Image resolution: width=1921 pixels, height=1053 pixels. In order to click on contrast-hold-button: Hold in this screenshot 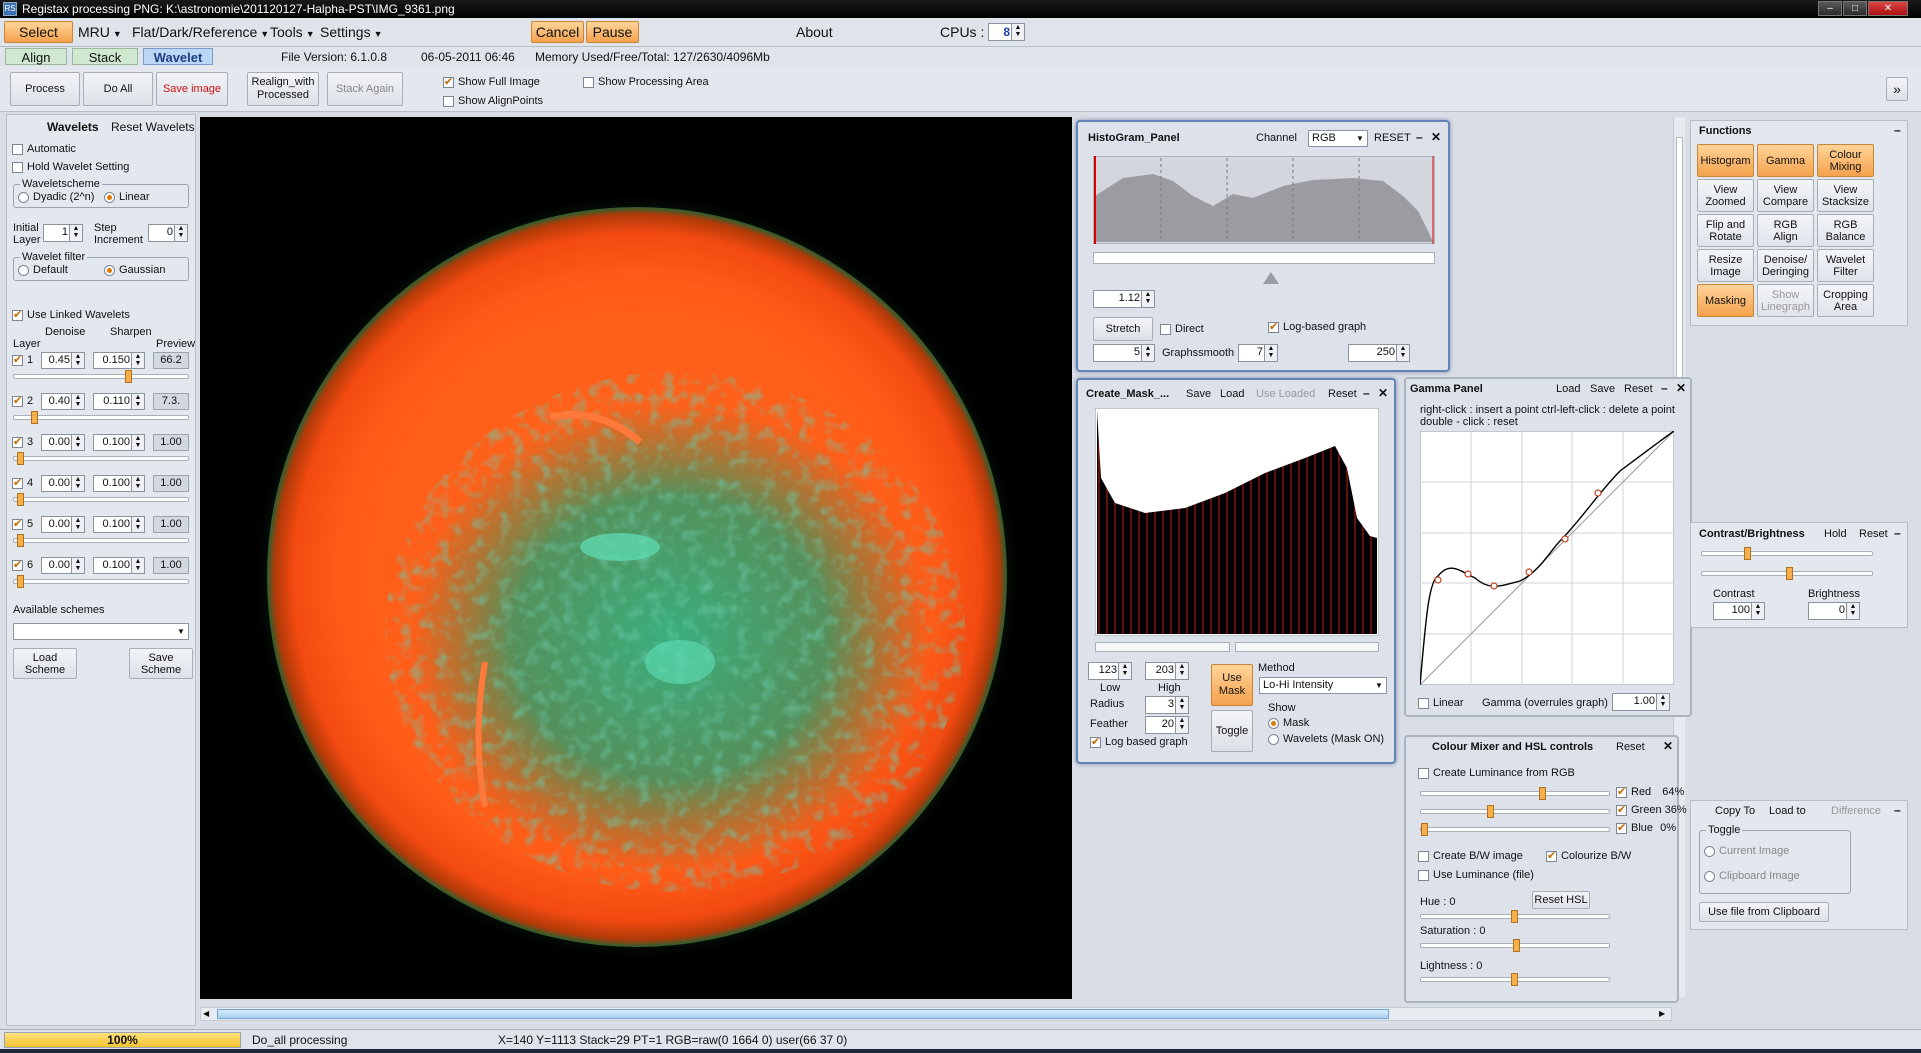, I will do `click(1835, 534)`.